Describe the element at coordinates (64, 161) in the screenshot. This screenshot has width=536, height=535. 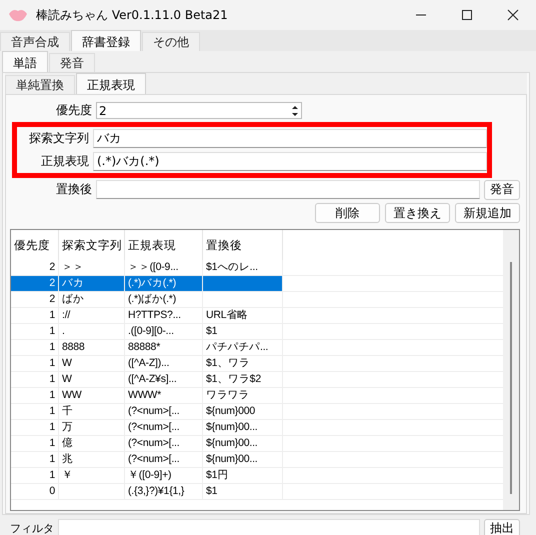
I see `field-label: 正規表現` at that location.